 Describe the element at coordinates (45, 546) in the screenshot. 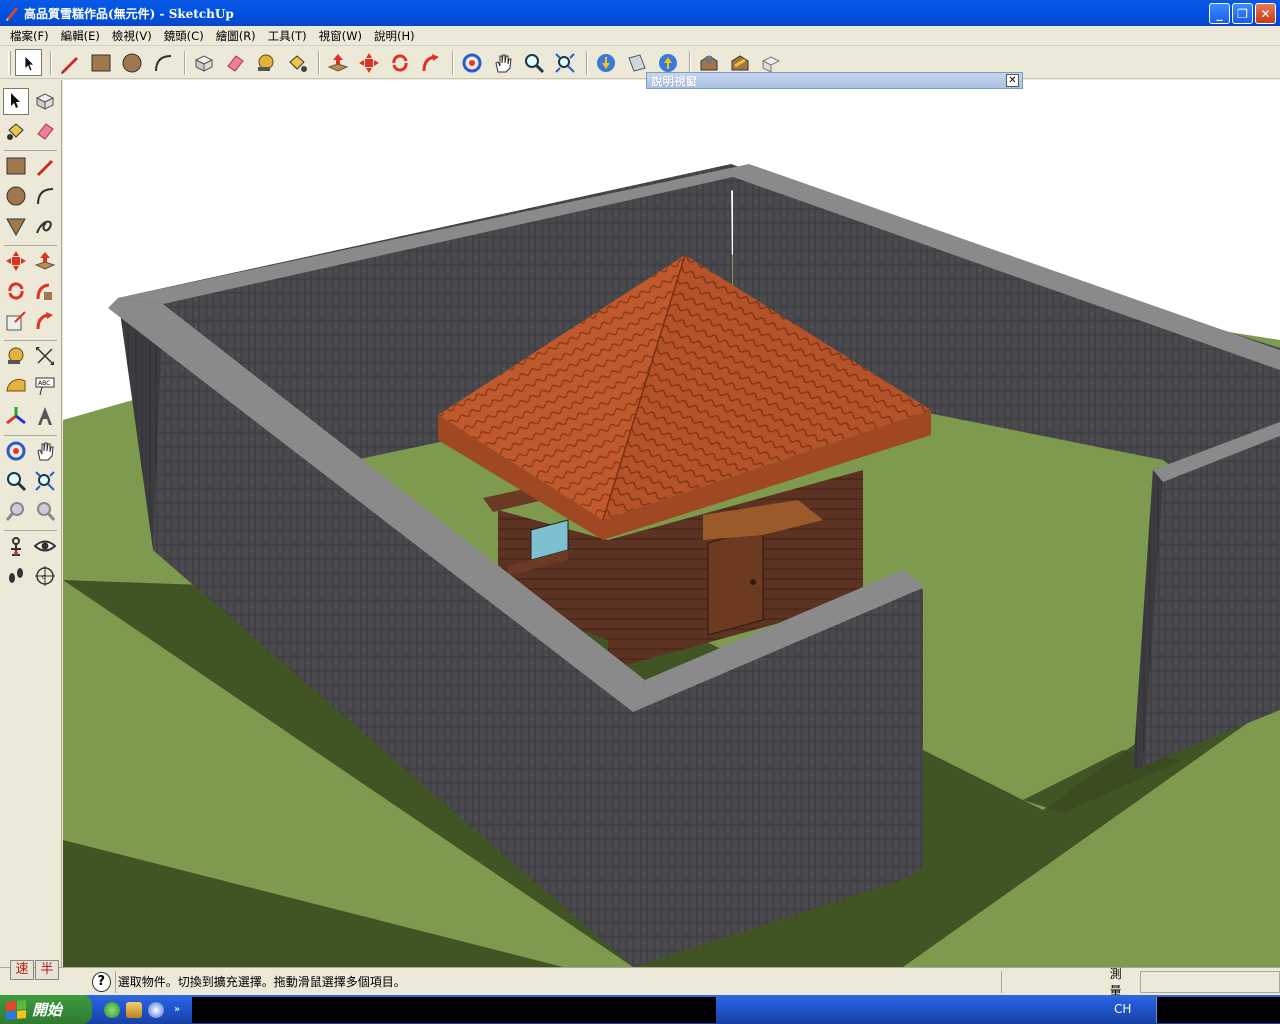

I see `look-around-icon` at that location.